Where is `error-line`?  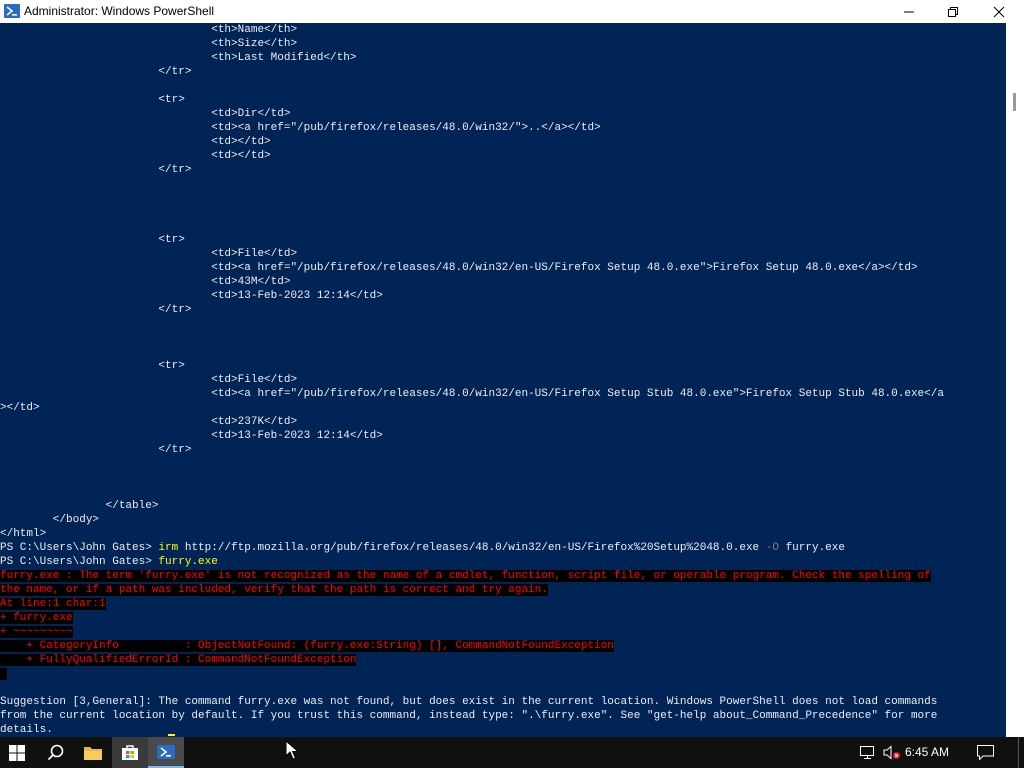 error-line is located at coordinates (3, 674).